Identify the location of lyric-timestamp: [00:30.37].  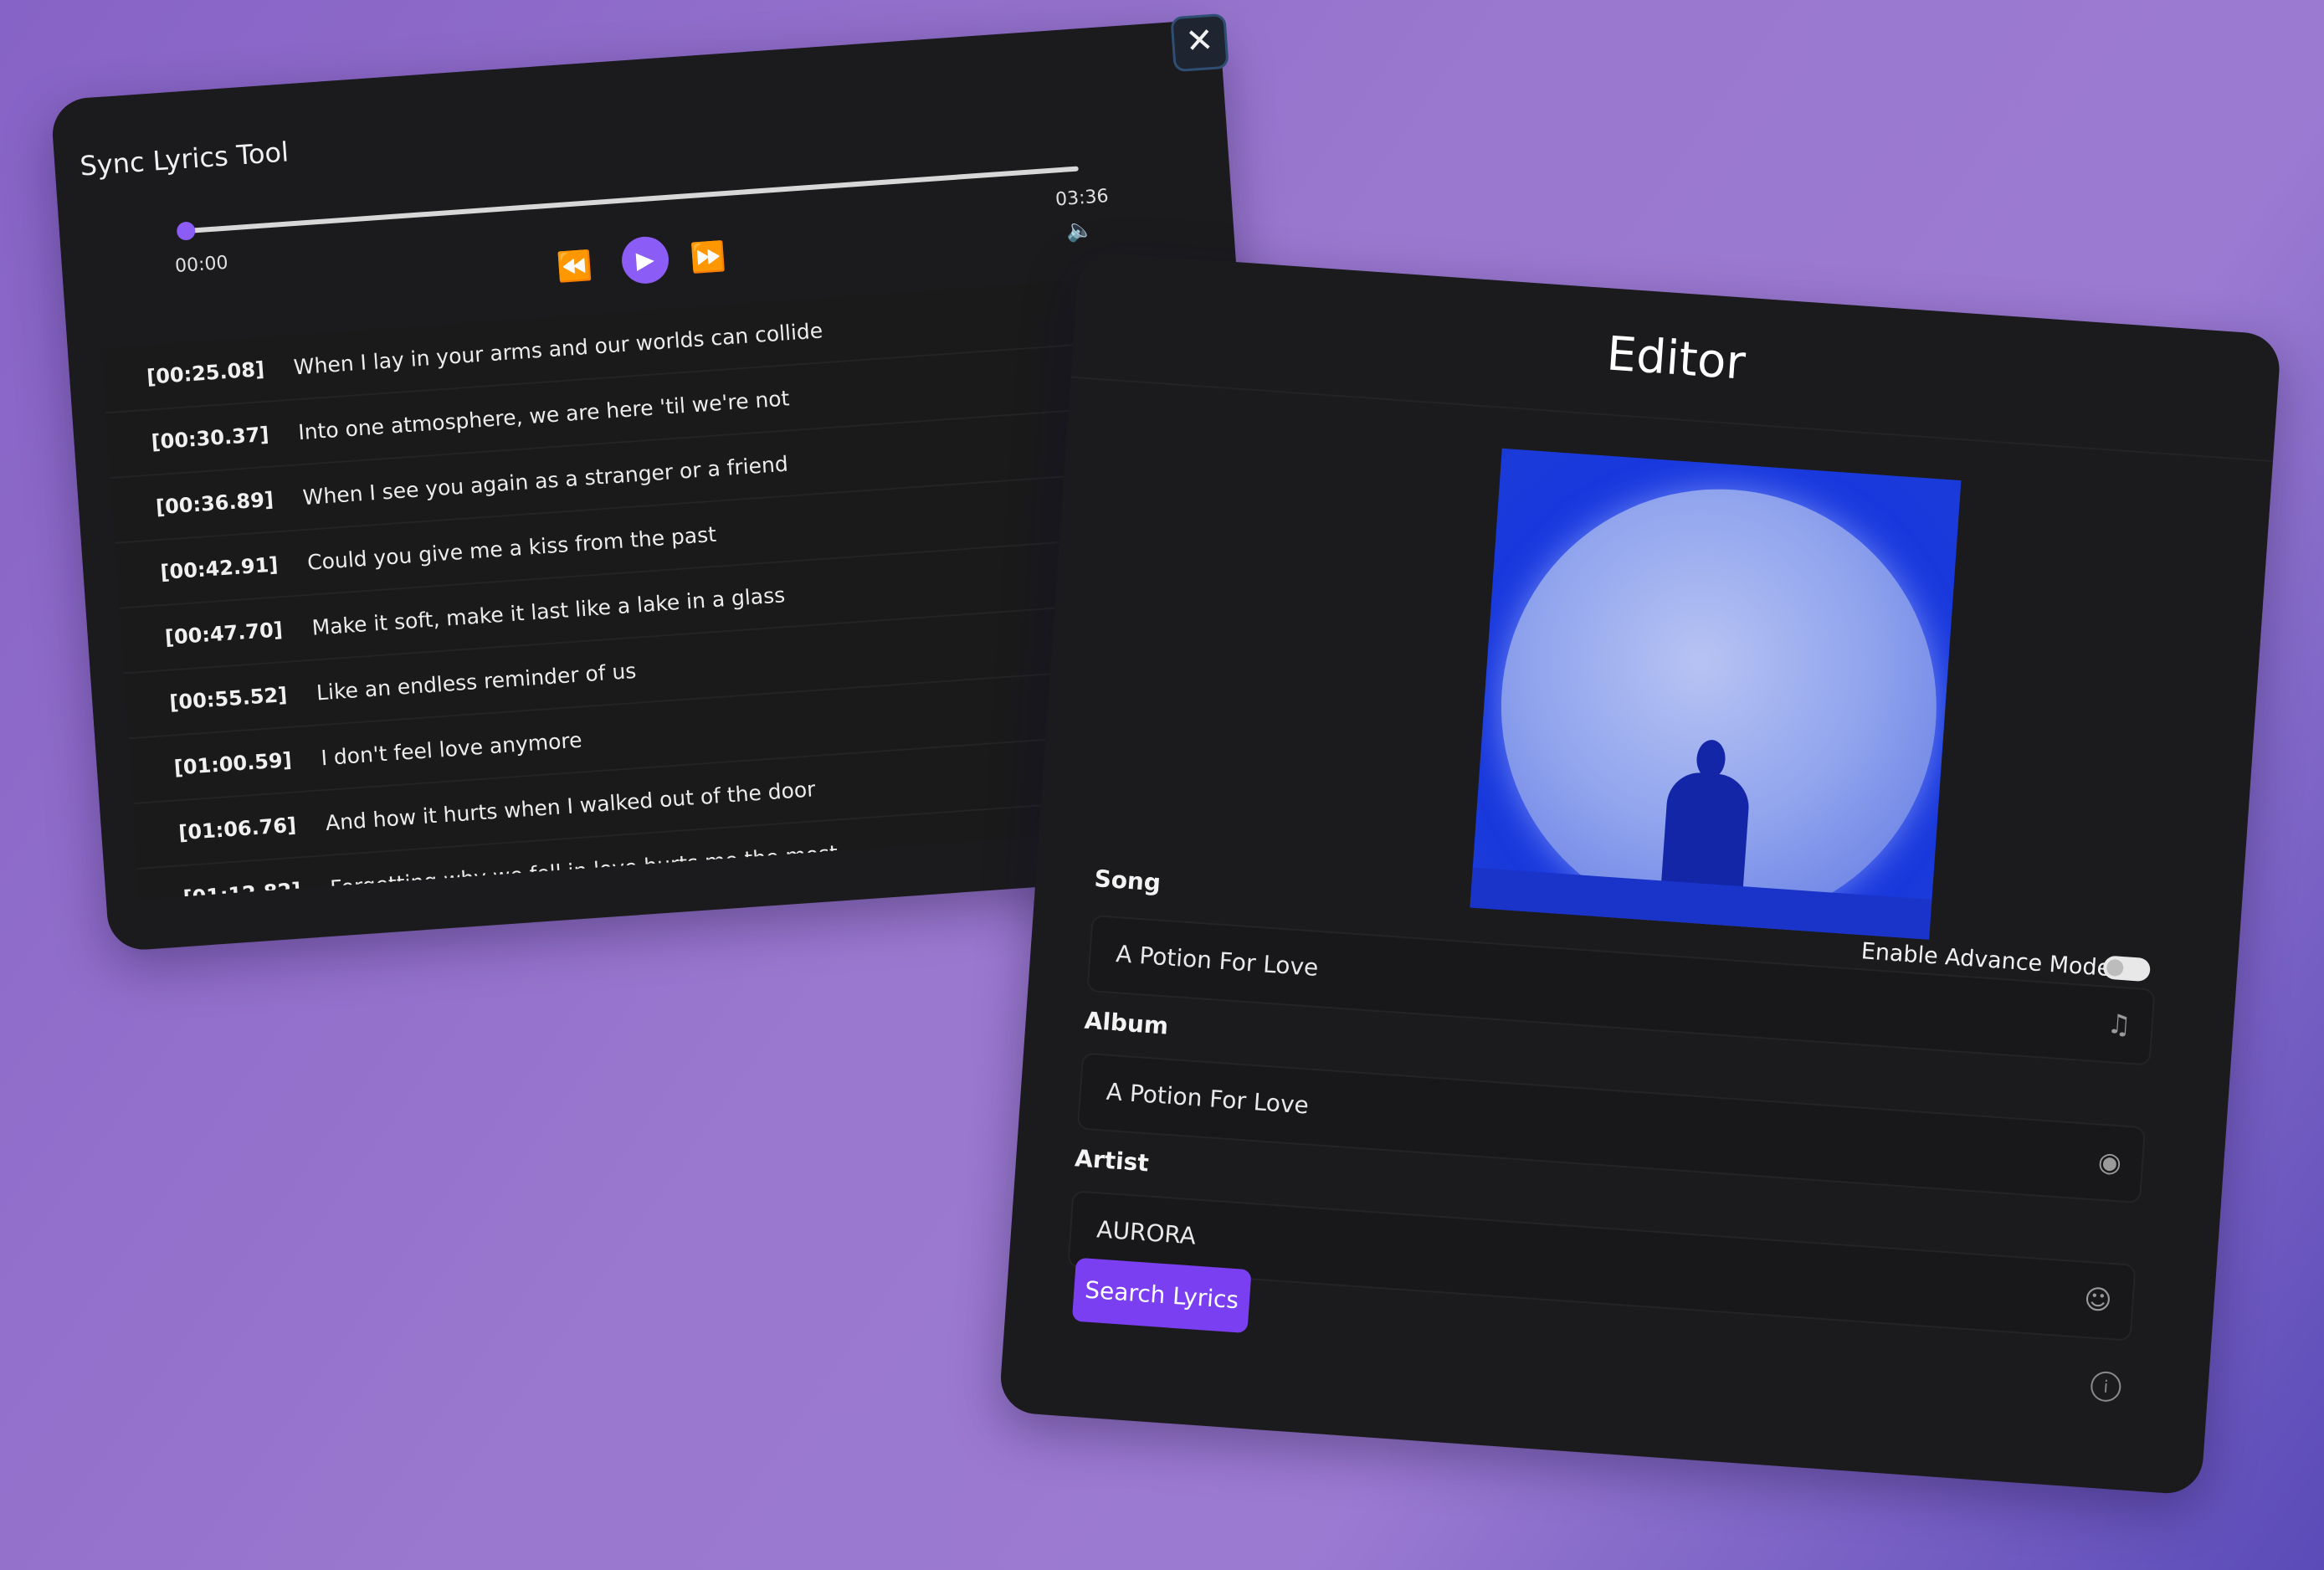
(210, 438).